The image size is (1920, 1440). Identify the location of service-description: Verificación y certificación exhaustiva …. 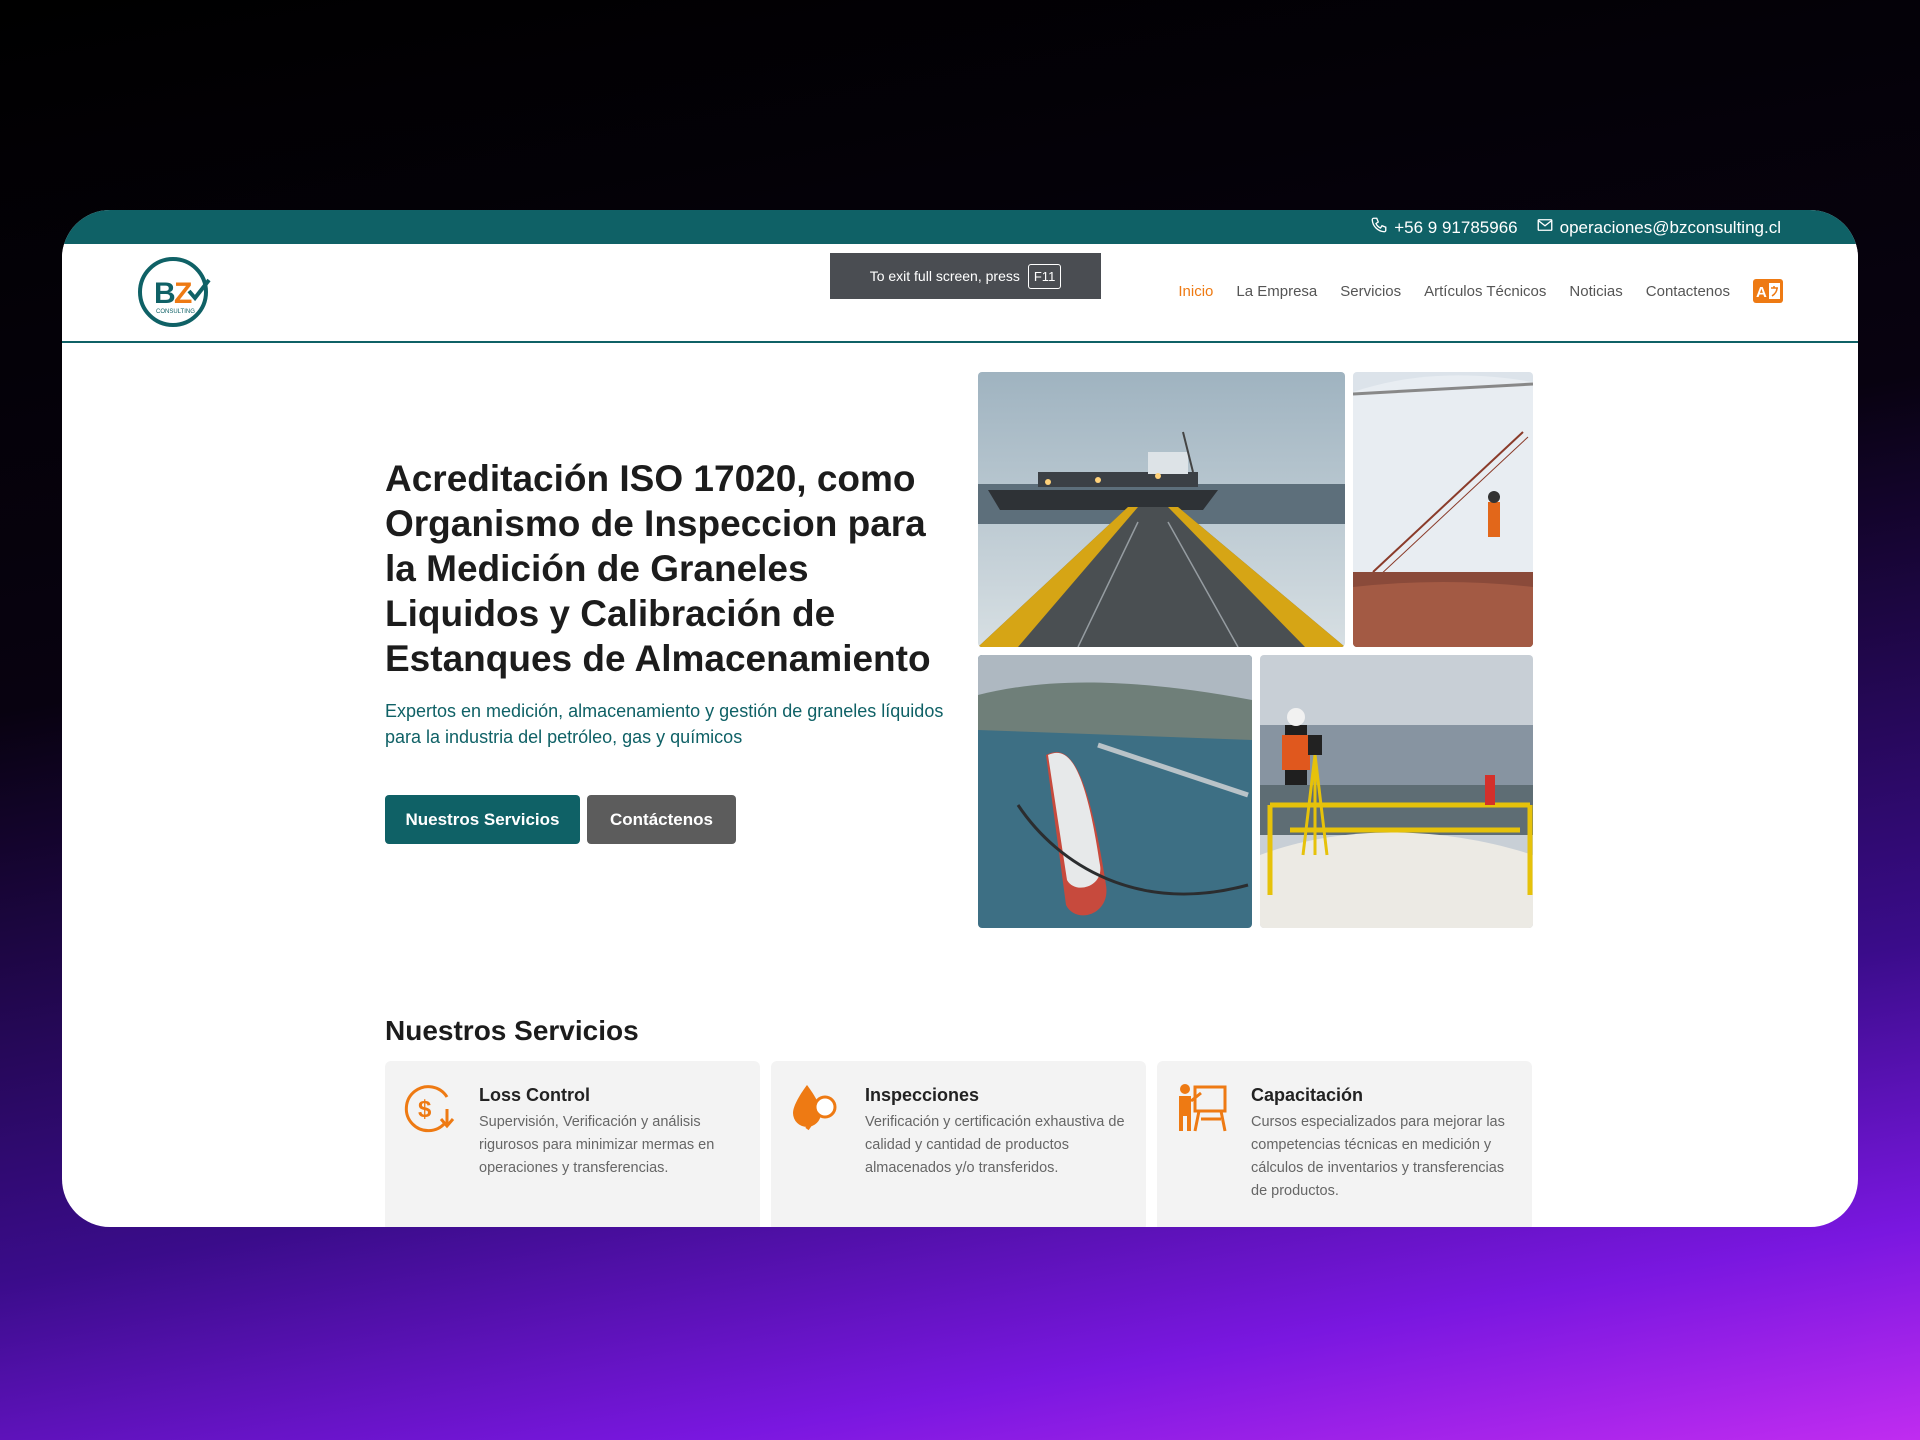
(995, 1145).